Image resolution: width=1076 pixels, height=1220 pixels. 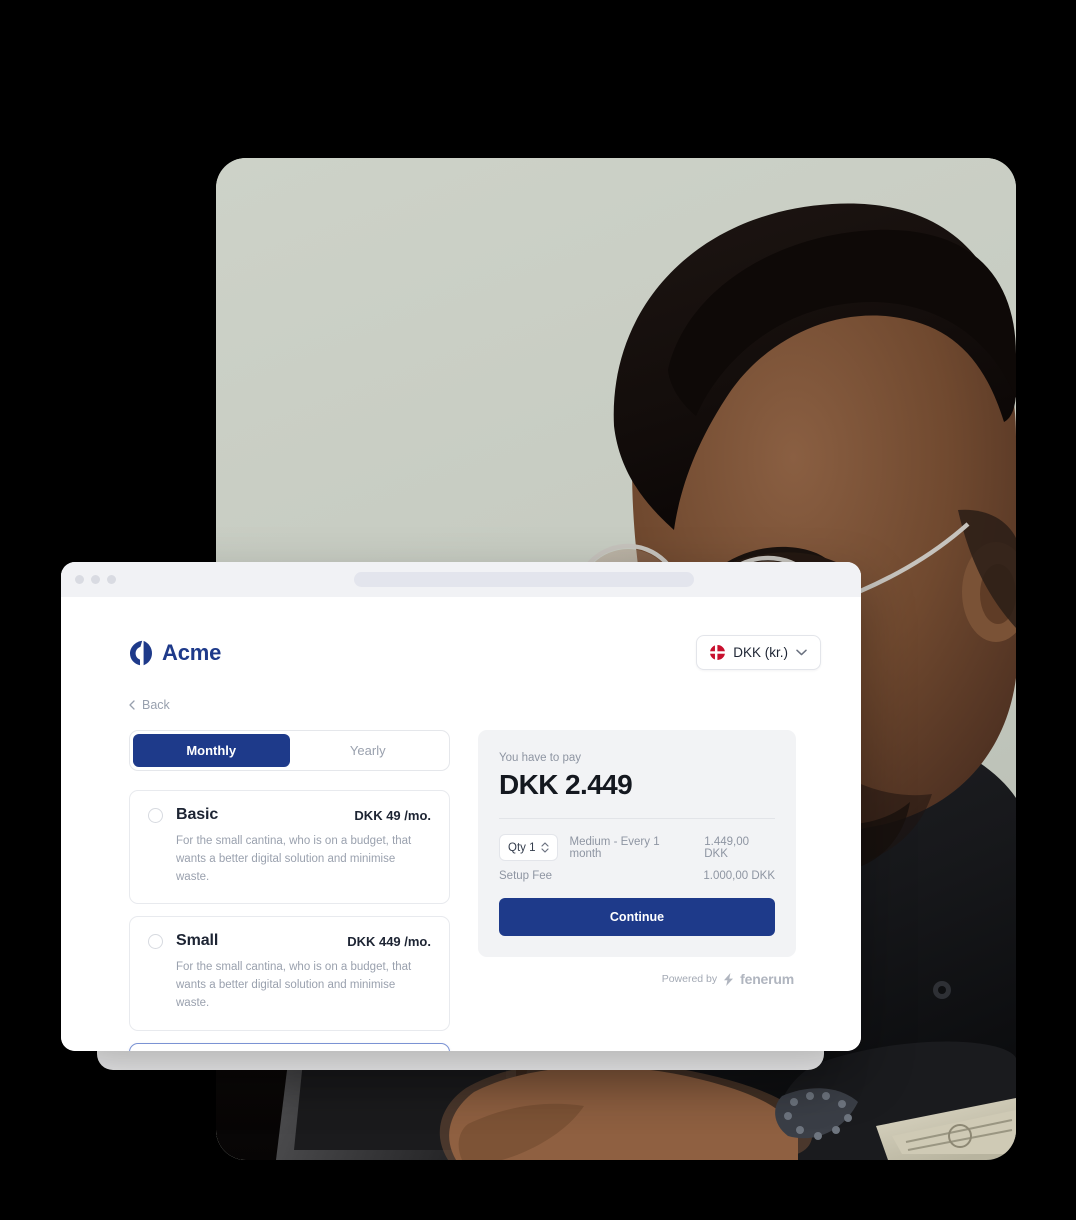 I want to click on continue-button: Continue, so click(x=637, y=917).